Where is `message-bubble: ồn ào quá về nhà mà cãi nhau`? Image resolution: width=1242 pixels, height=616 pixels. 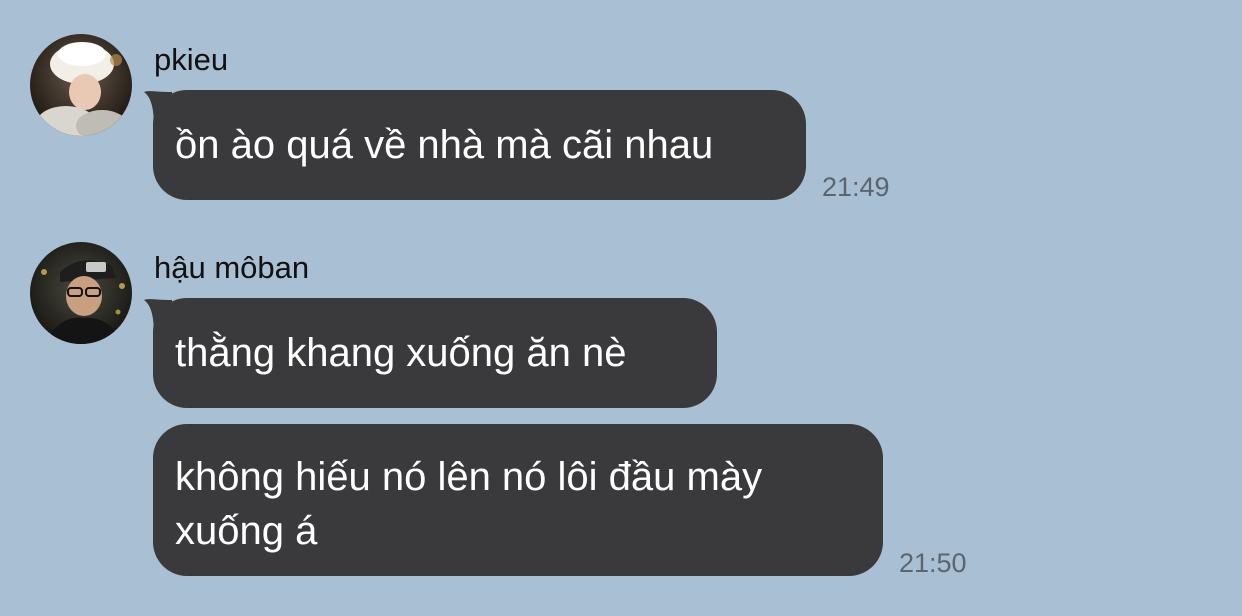
message-bubble: ồn ào quá về nhà mà cãi nhau is located at coordinates (479, 145).